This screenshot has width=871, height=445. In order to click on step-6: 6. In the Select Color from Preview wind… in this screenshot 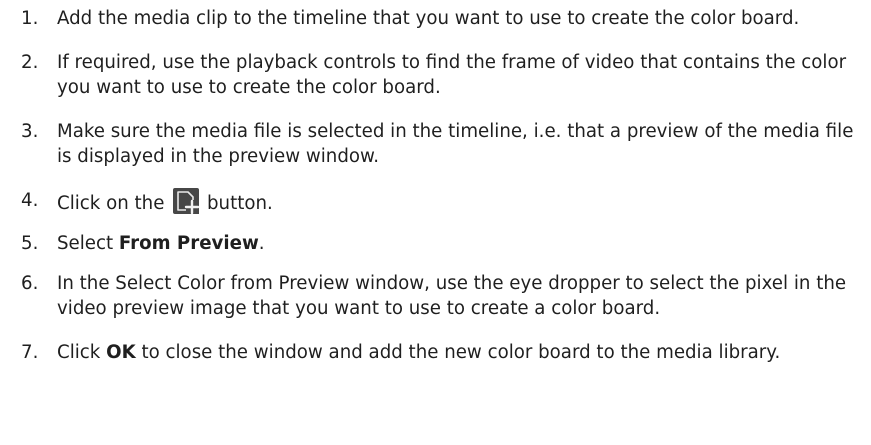, I will do `click(443, 296)`.